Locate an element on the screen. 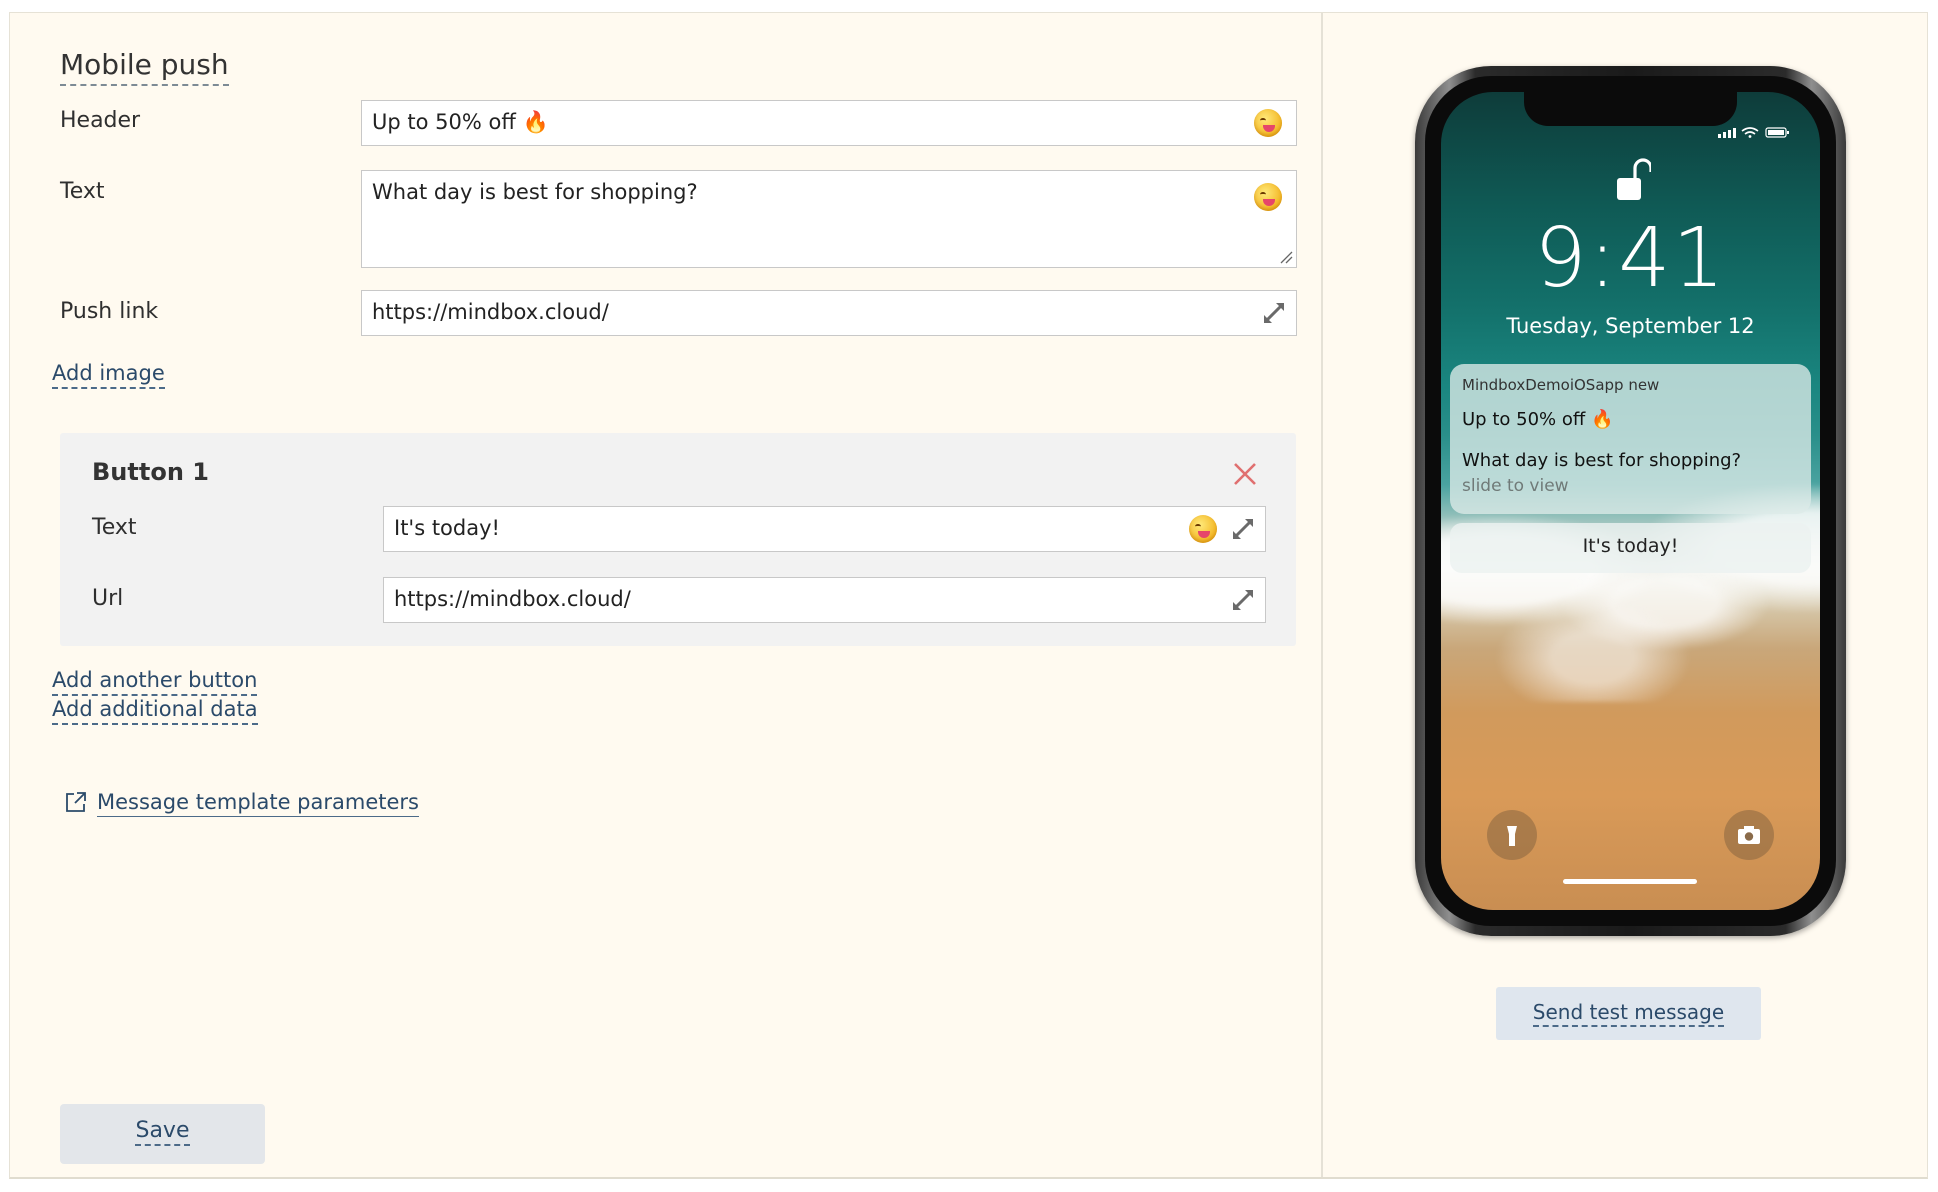 The image size is (1938, 1192). home-indicator is located at coordinates (1630, 881).